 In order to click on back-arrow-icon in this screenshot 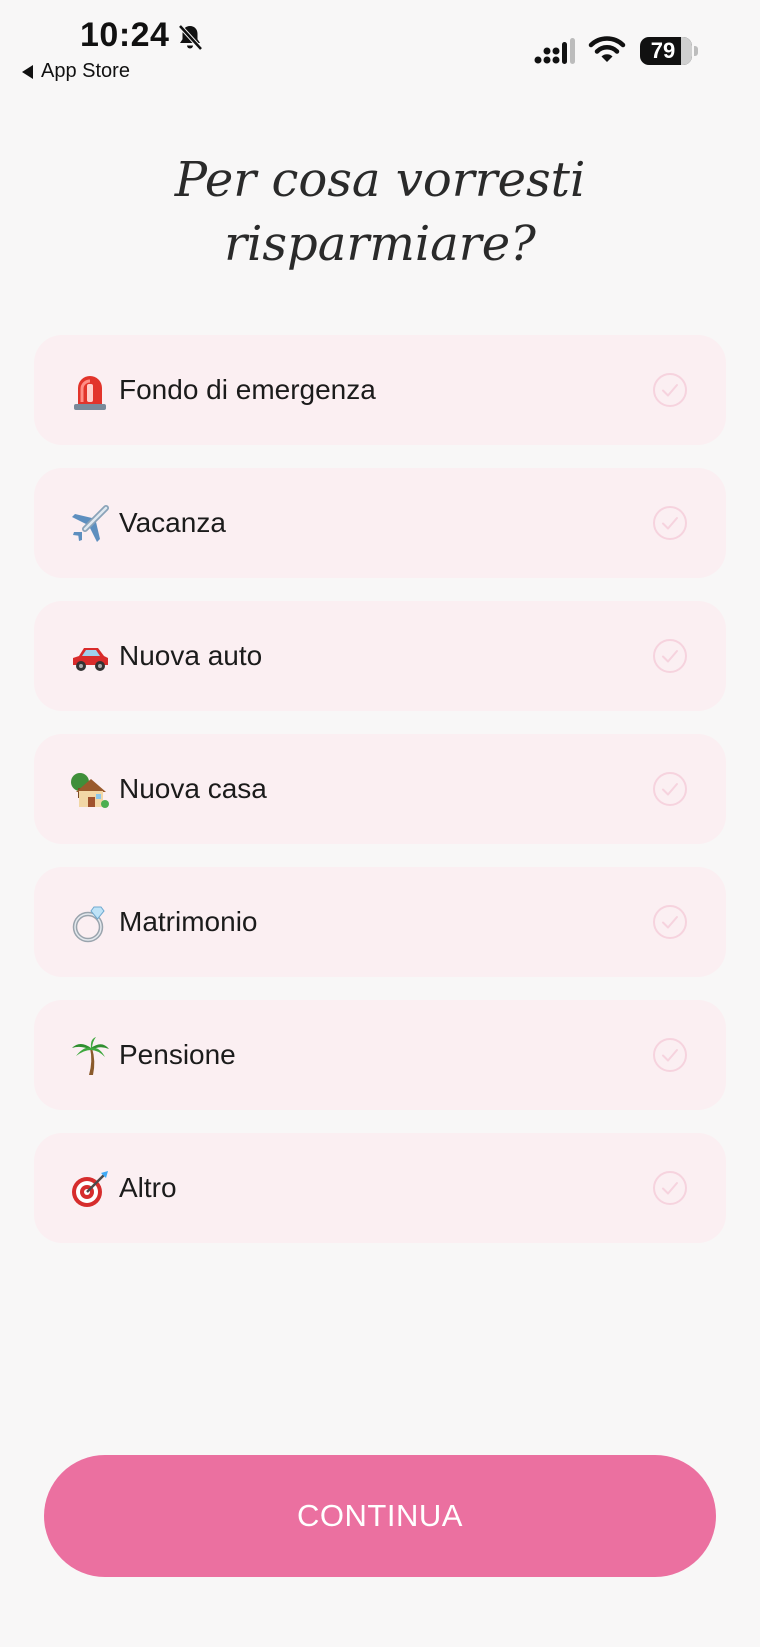, I will do `click(27, 71)`.